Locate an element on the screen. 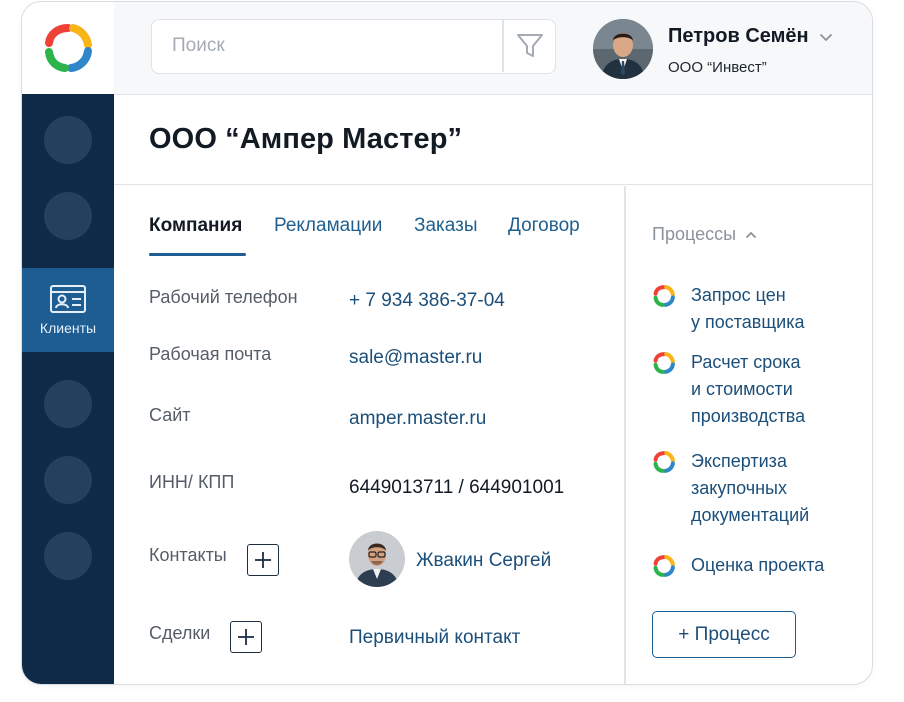 The image size is (904, 702). add-process-button: + Процесс is located at coordinates (724, 634).